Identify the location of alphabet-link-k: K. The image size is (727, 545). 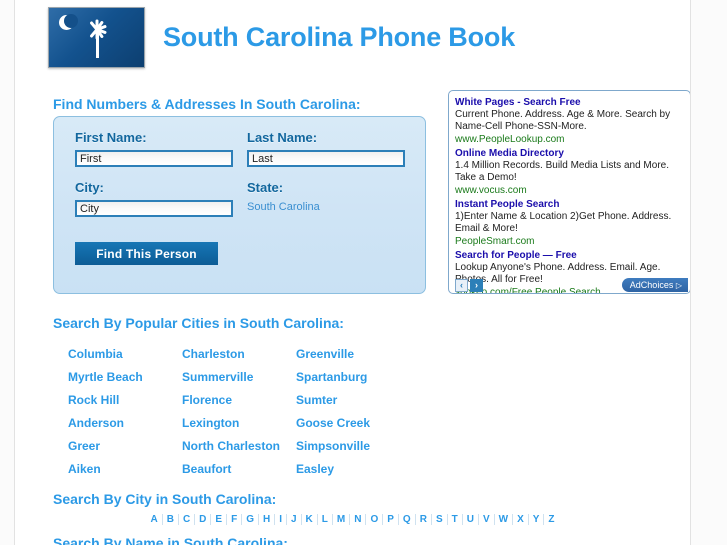
(310, 519).